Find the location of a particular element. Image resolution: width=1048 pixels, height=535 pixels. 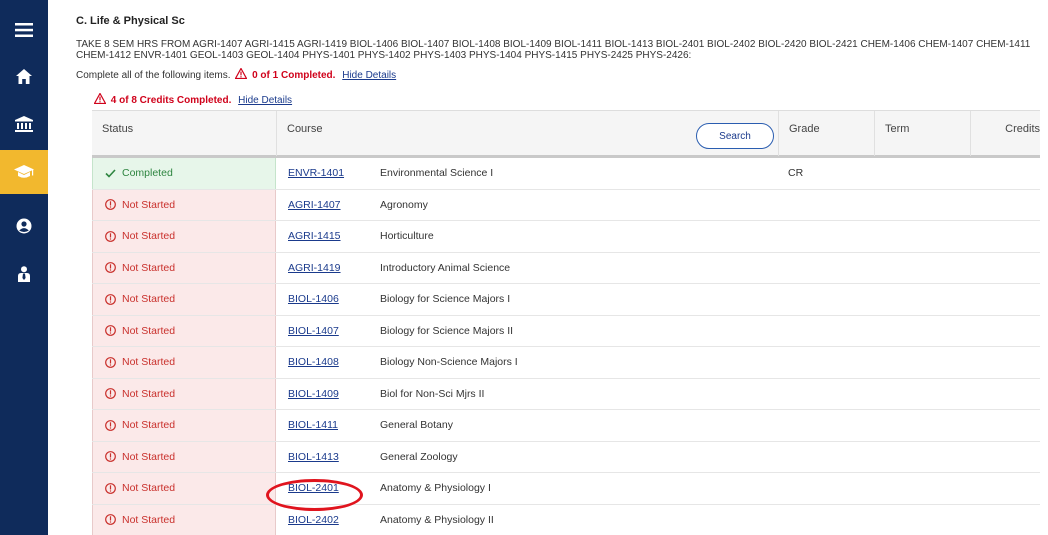

items-completed: 0 of 1 Completed. is located at coordinates (294, 75).